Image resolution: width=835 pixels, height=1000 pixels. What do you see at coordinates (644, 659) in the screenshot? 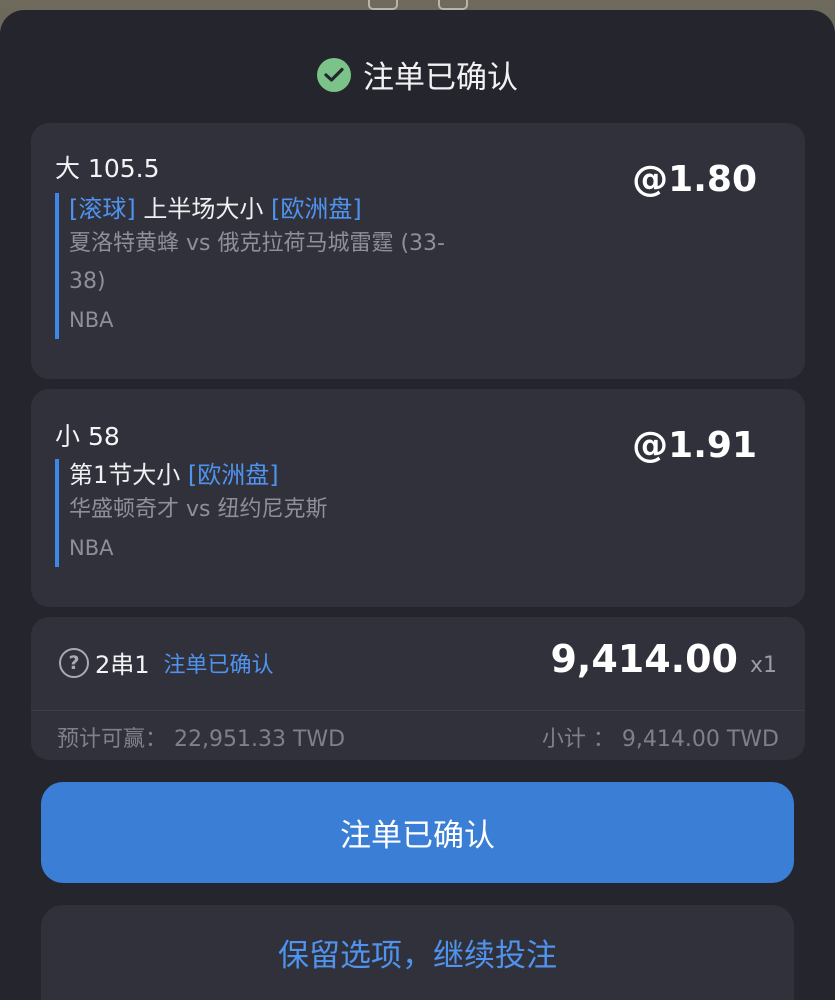
I see `stake-amount: 9,414.00` at bounding box center [644, 659].